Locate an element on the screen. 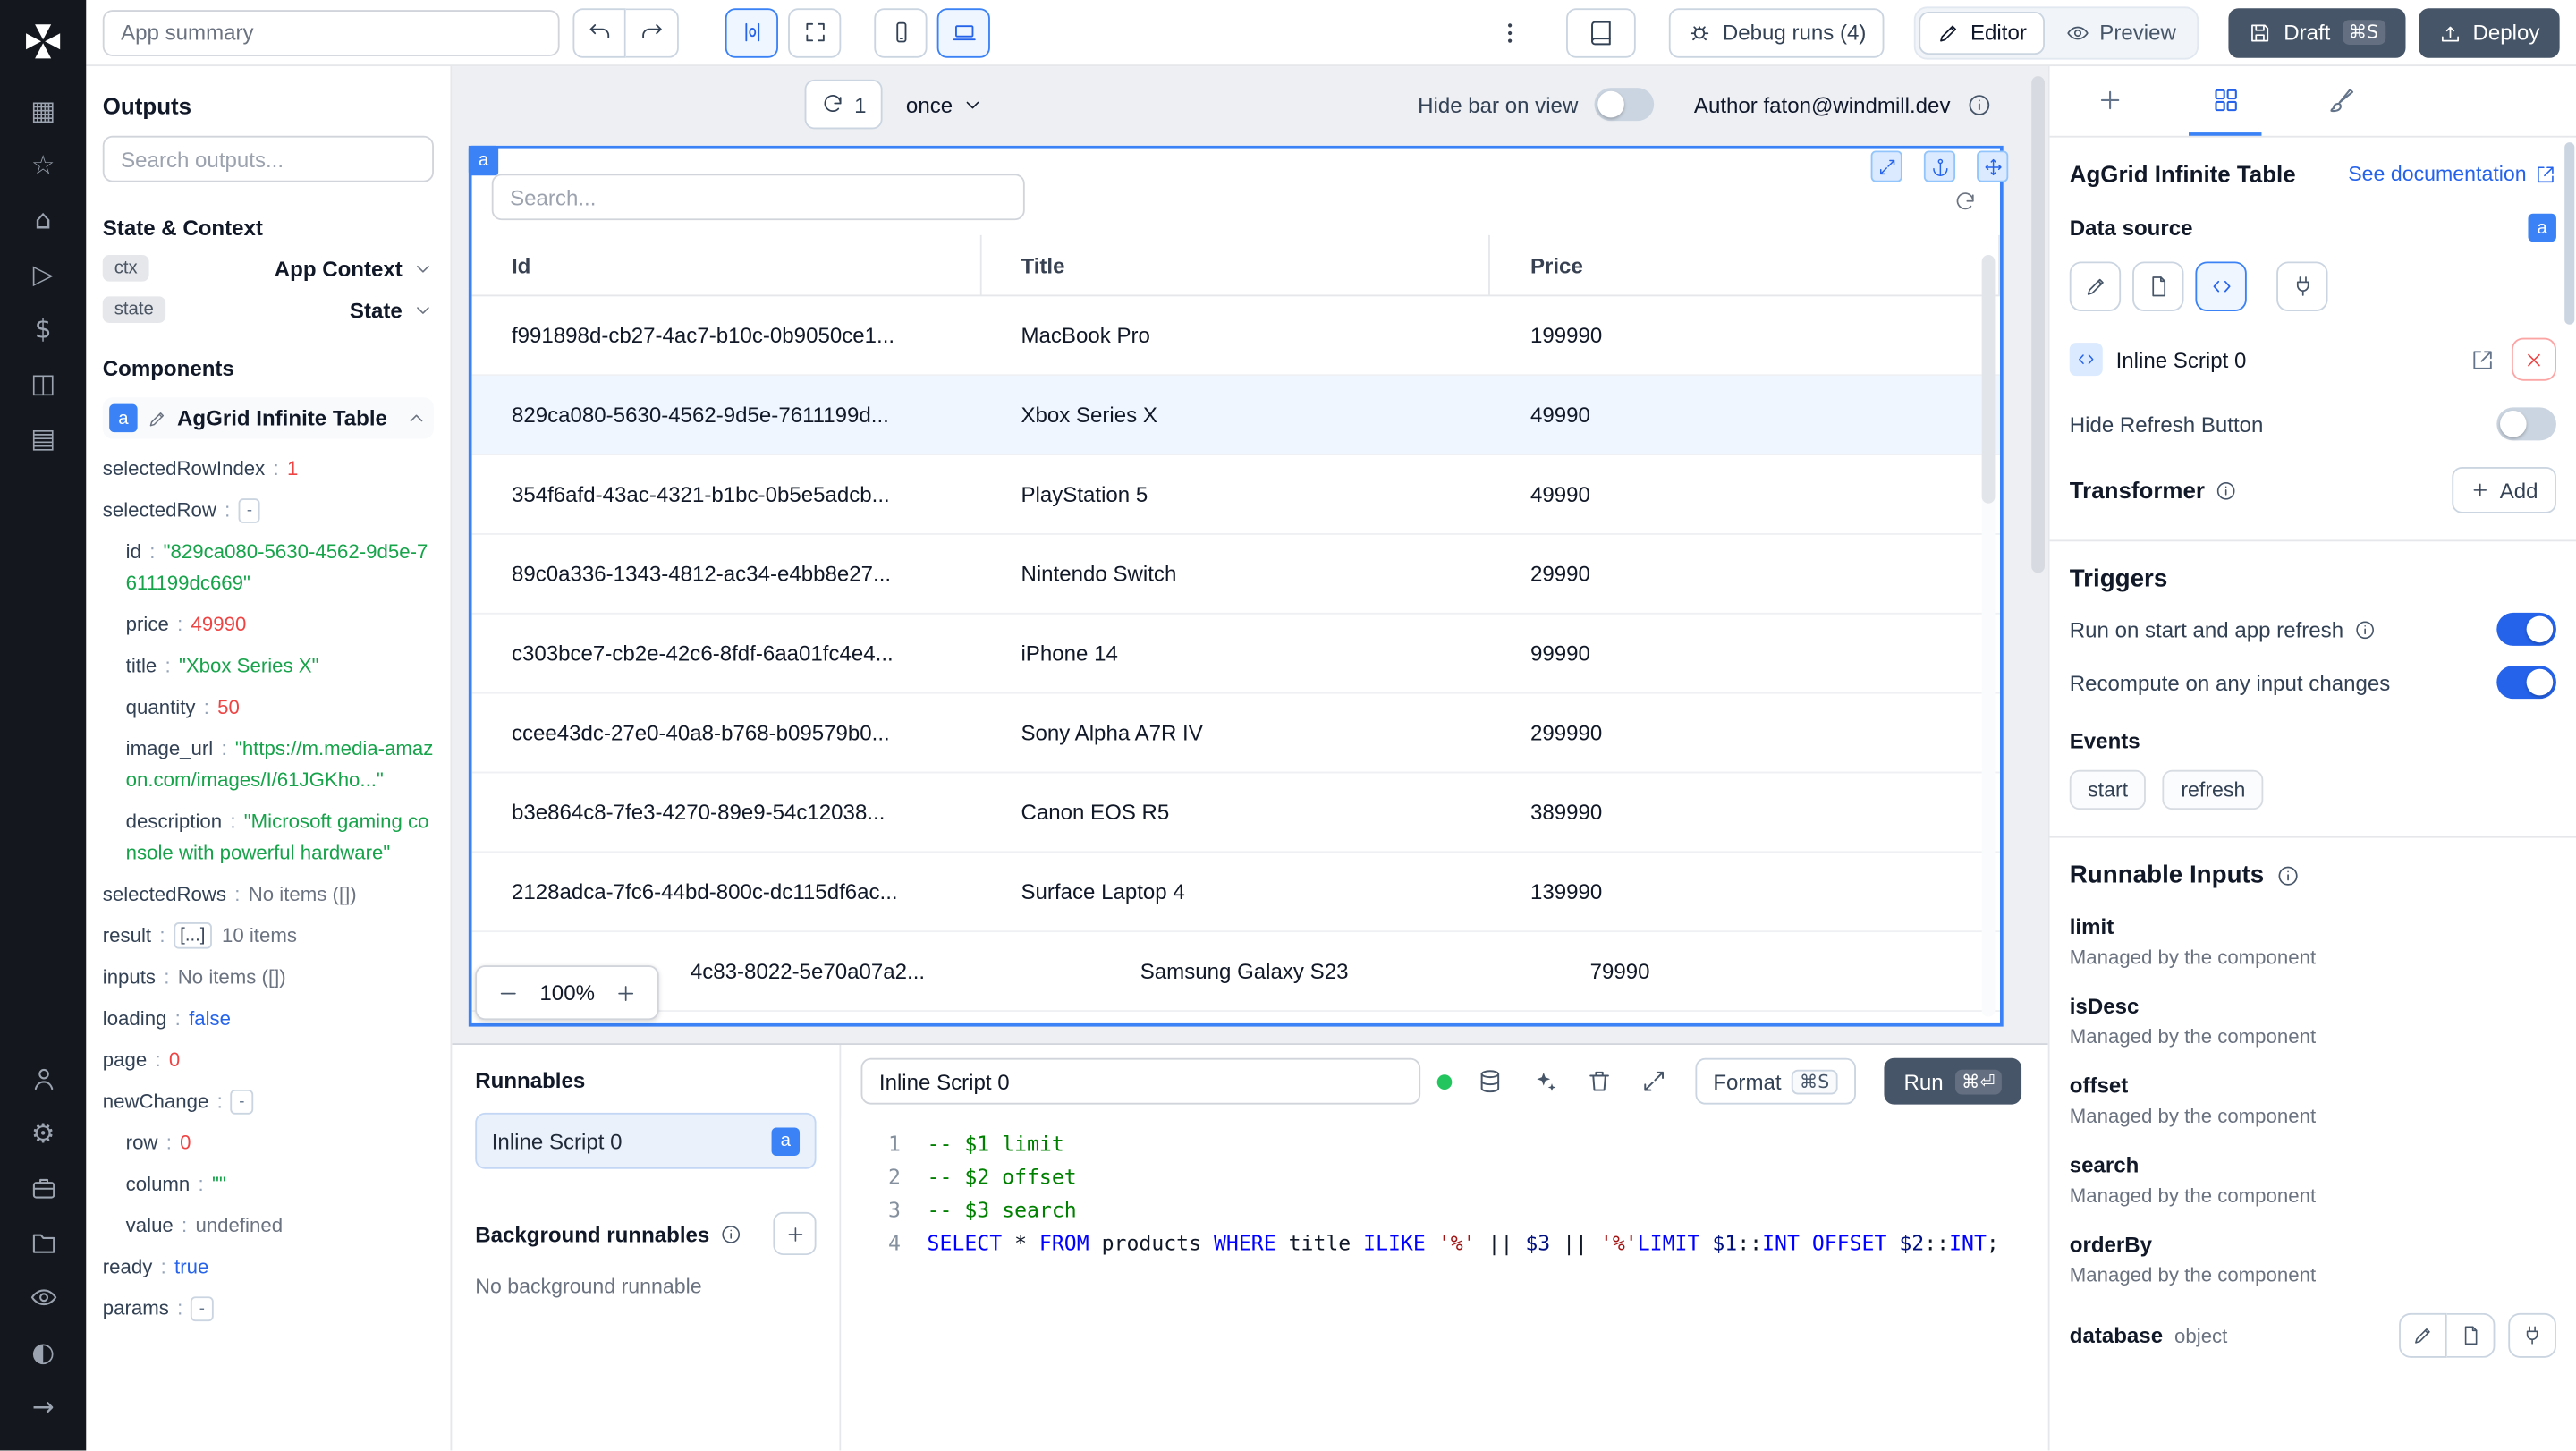 This screenshot has width=2576, height=1451. inline-script-source-button is located at coordinates (2221, 286).